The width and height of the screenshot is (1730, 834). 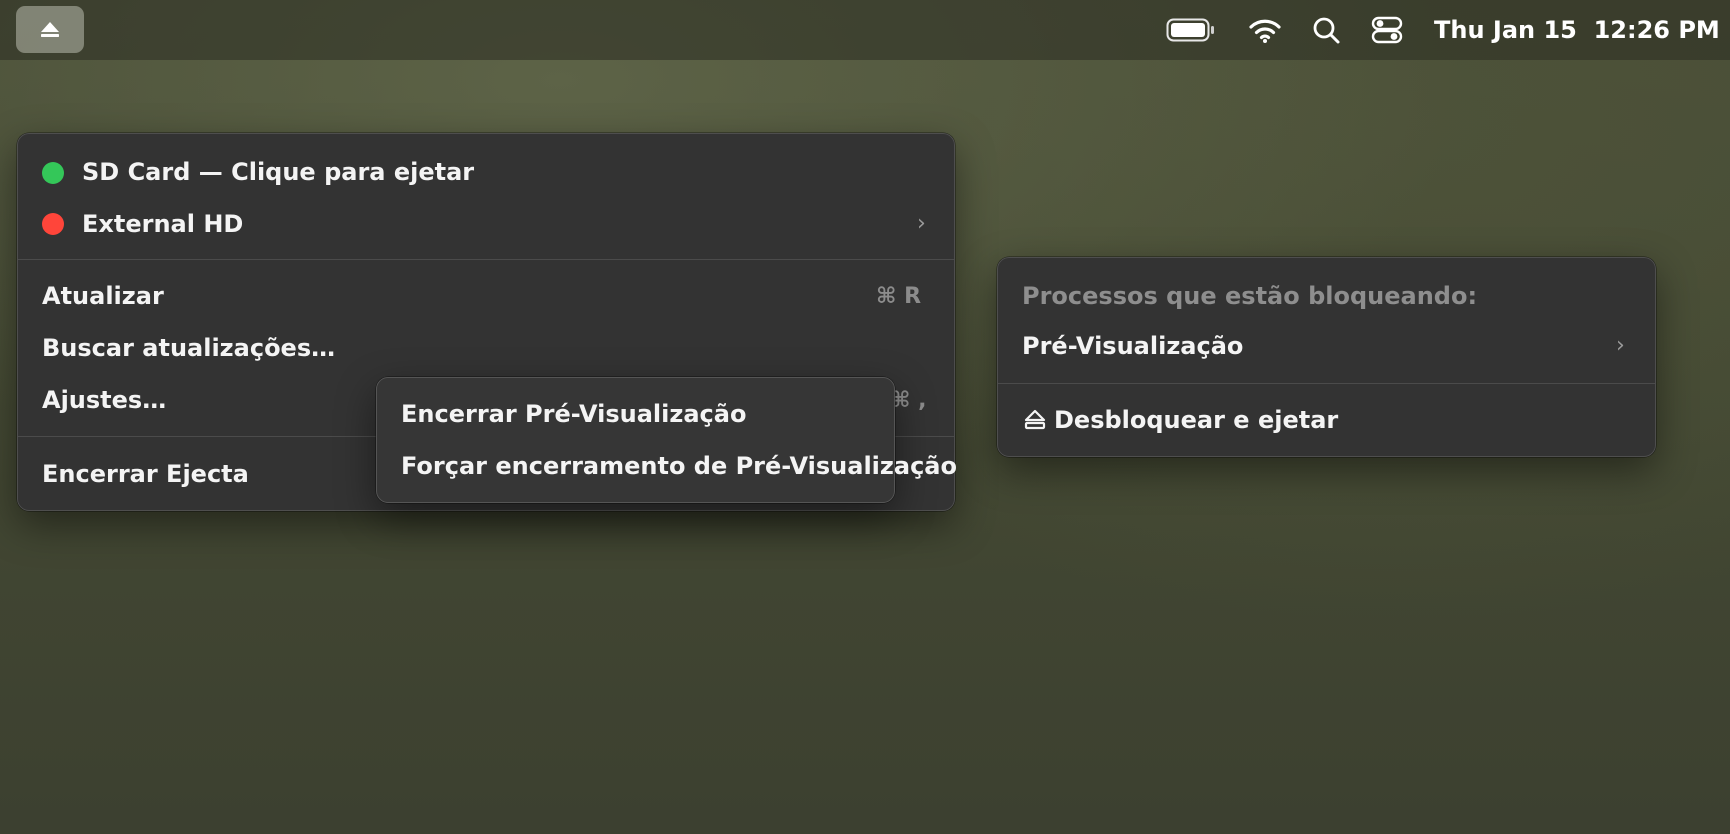 I want to click on settings-shortcut: ⌘ ,, so click(x=908, y=400).